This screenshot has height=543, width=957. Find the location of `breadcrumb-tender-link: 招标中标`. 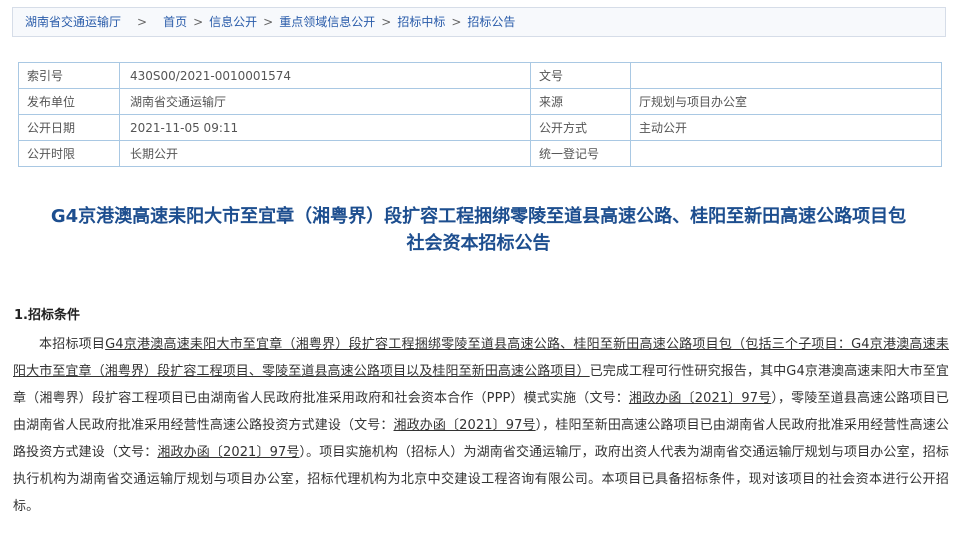

breadcrumb-tender-link: 招标中标 is located at coordinates (421, 22).